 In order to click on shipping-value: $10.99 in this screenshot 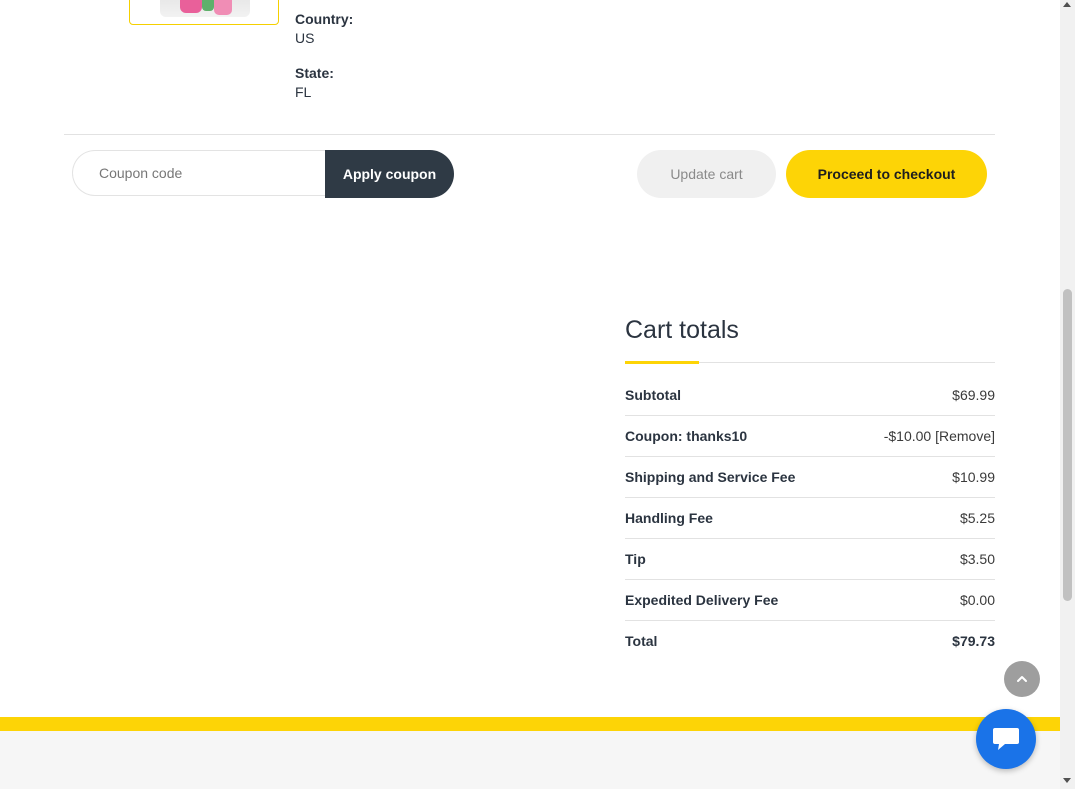, I will do `click(973, 477)`.